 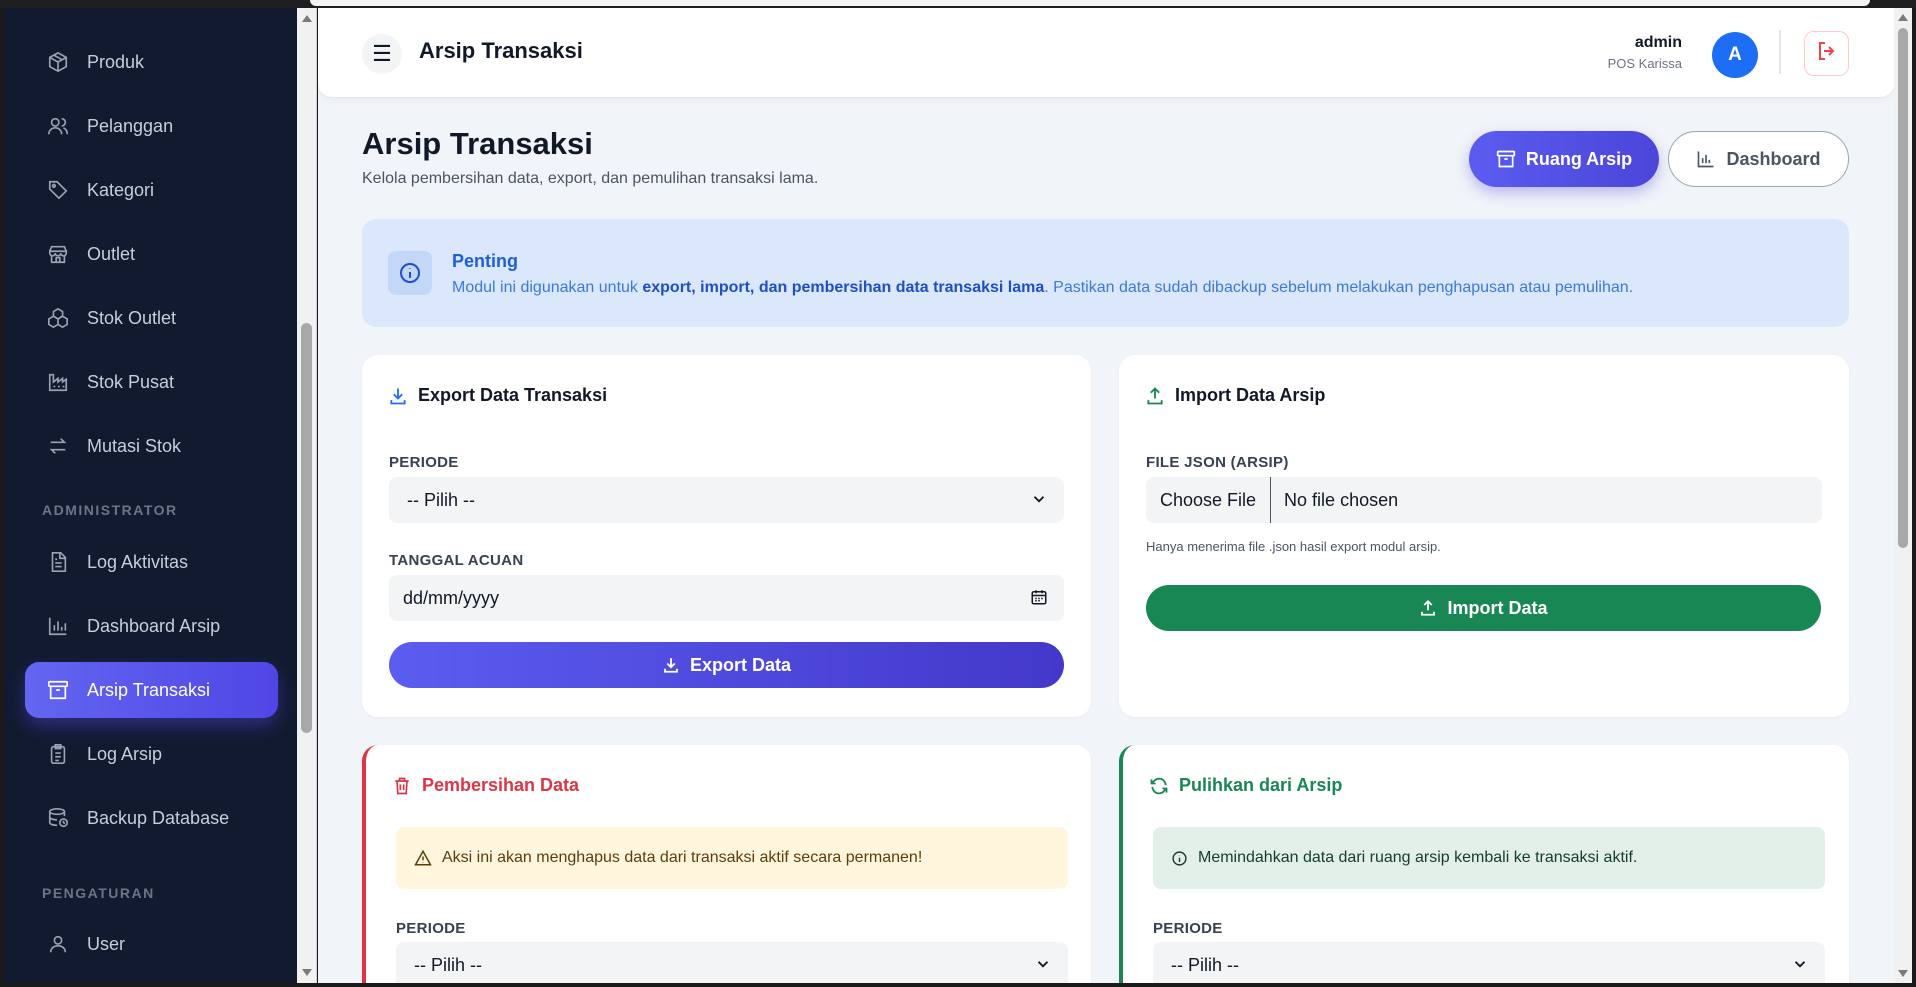 What do you see at coordinates (151, 690) in the screenshot?
I see `sidebar-item-arsip-transaksi: Arsip Transaksi` at bounding box center [151, 690].